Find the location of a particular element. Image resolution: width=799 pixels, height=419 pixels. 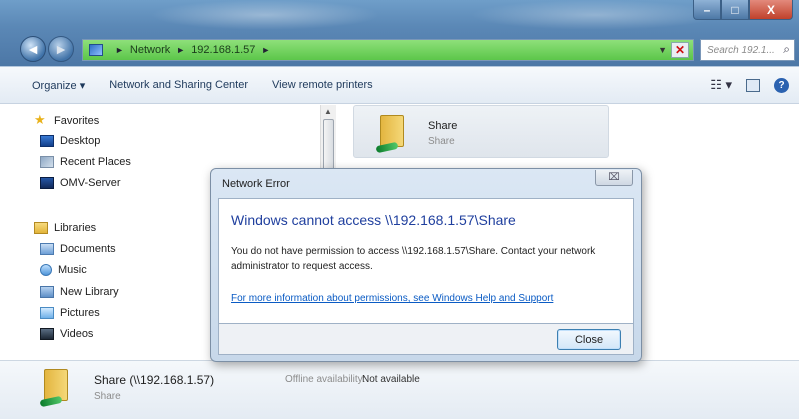

sidebar-item-label: Desktop is located at coordinates (80, 141).